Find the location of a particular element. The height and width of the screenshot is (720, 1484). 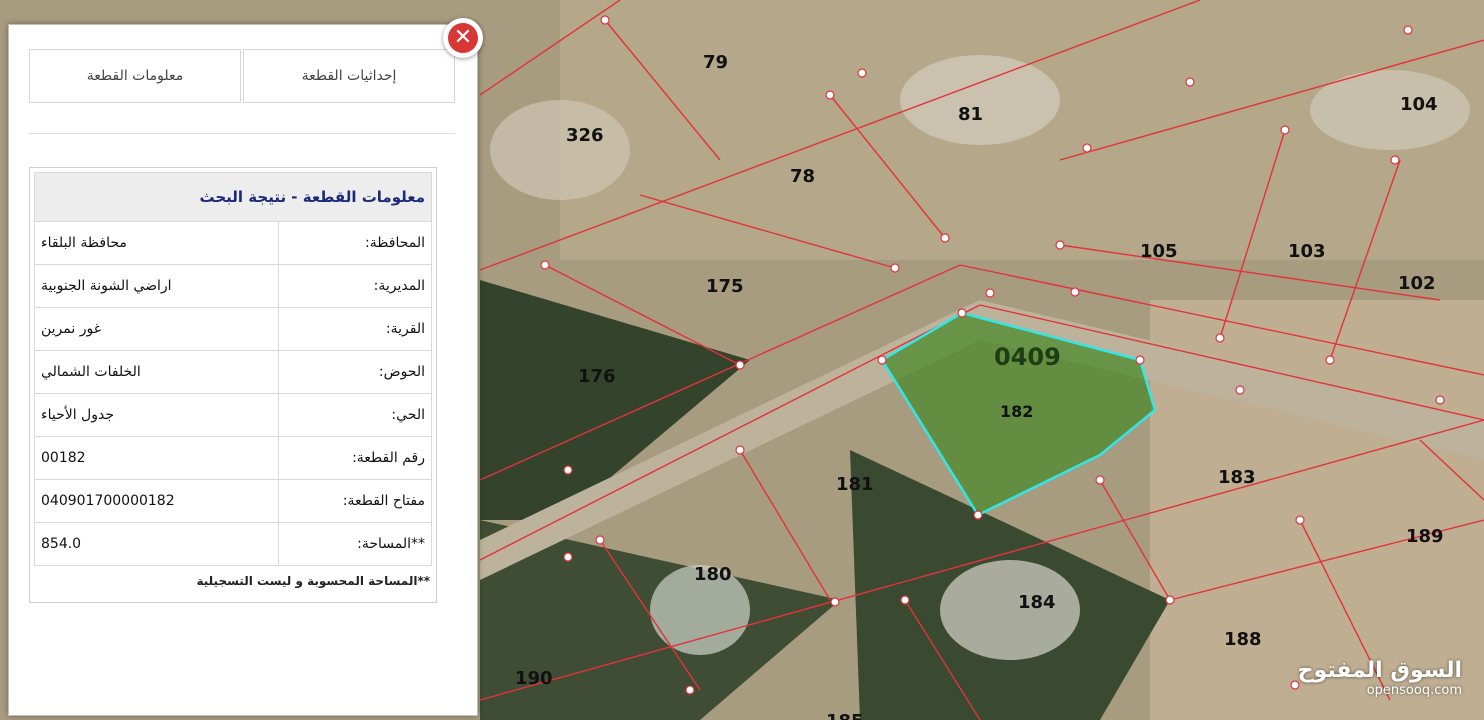

parcel-label-105: 105 is located at coordinates (1159, 251).